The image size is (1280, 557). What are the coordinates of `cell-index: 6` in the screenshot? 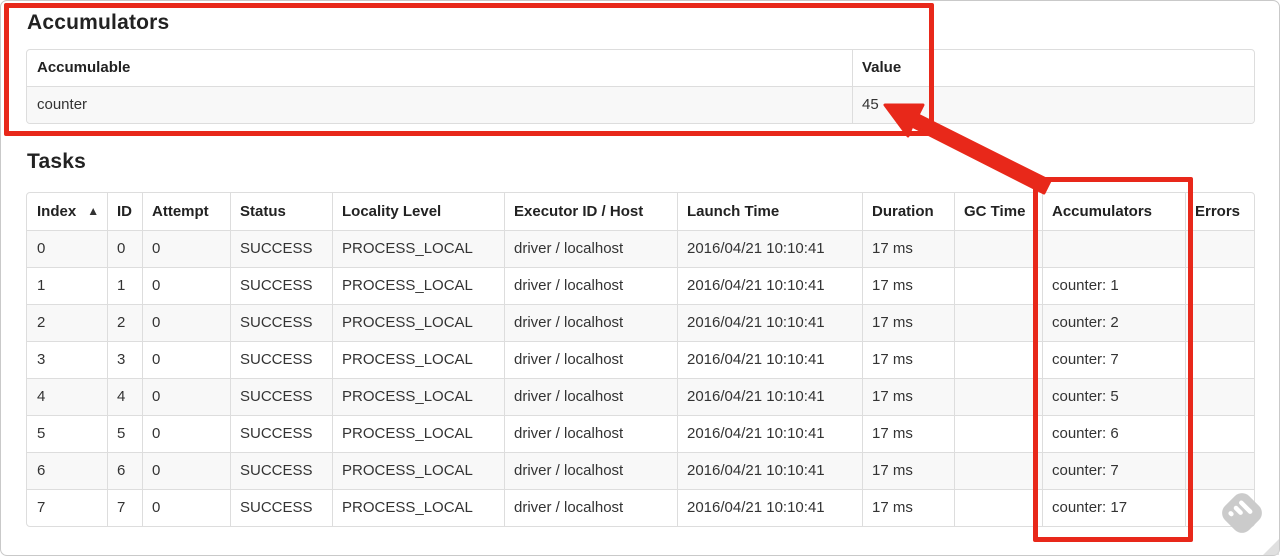 It's located at (67, 470).